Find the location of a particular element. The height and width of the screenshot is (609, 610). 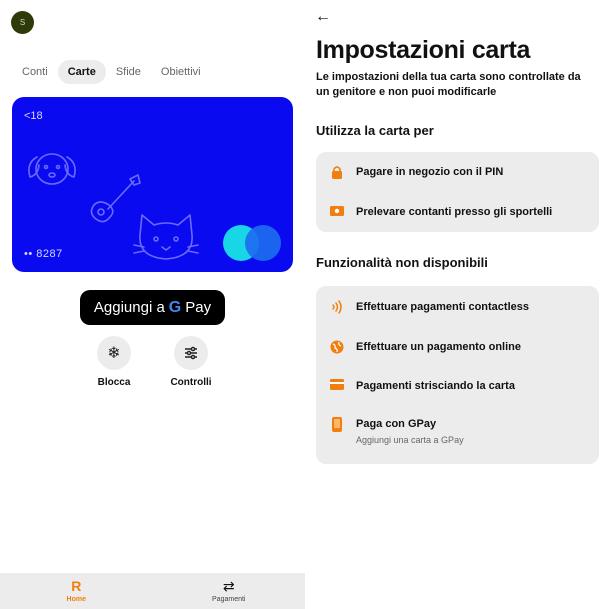

freeze-card-action: ❄ Blocca is located at coordinates (114, 362).